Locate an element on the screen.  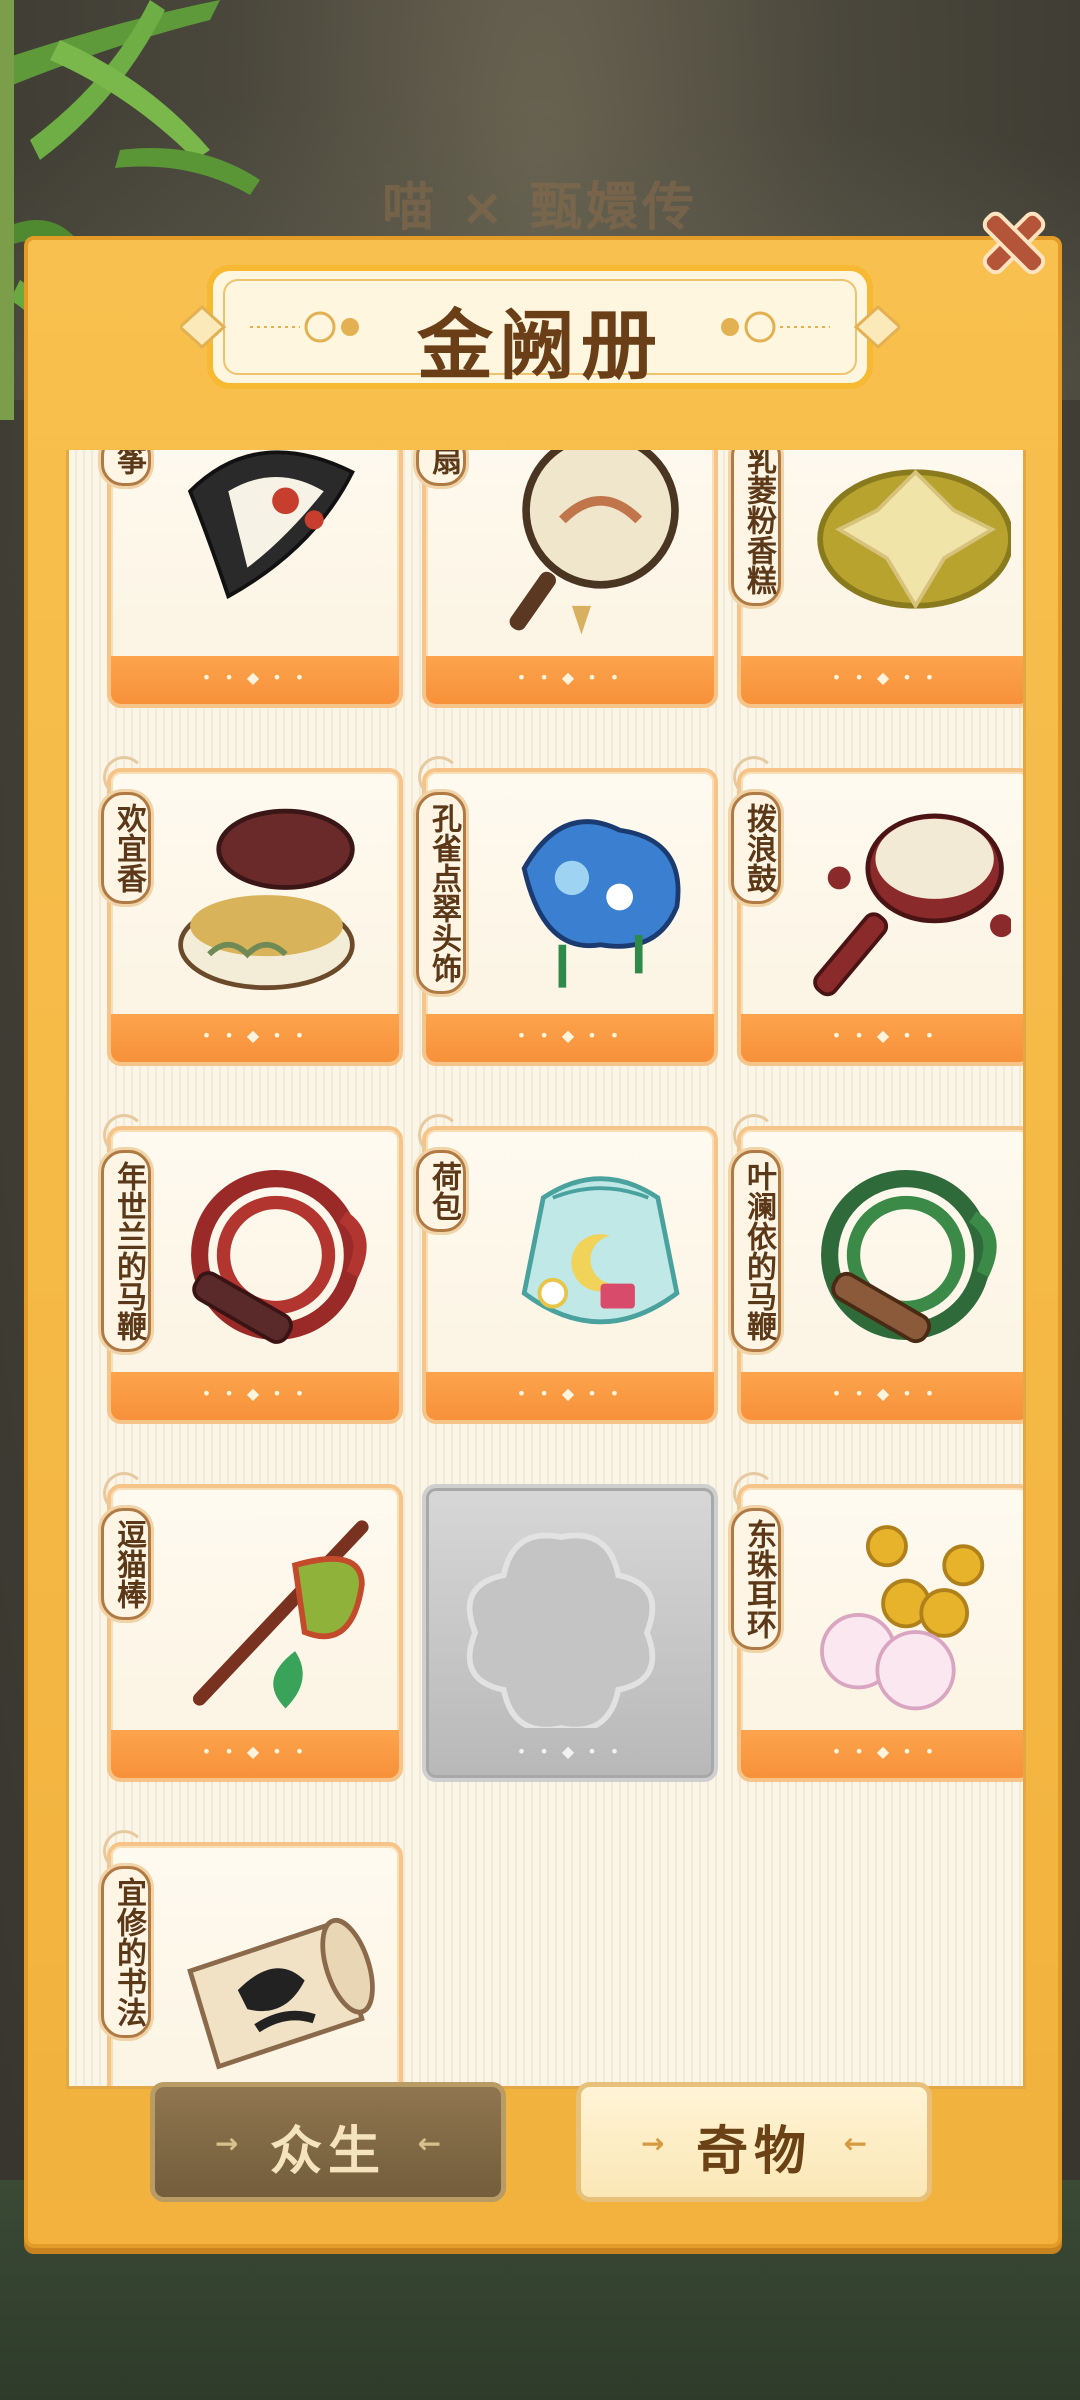
green-whip-icon is located at coordinates (909, 1257).